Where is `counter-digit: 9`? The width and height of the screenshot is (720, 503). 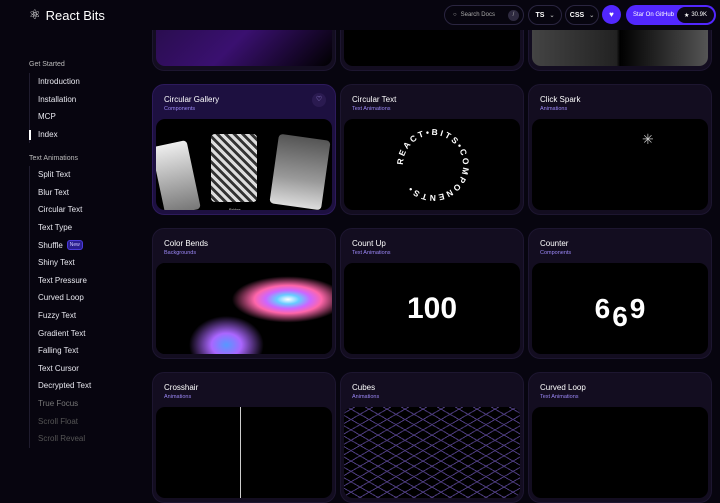
counter-digit: 9 is located at coordinates (637, 308).